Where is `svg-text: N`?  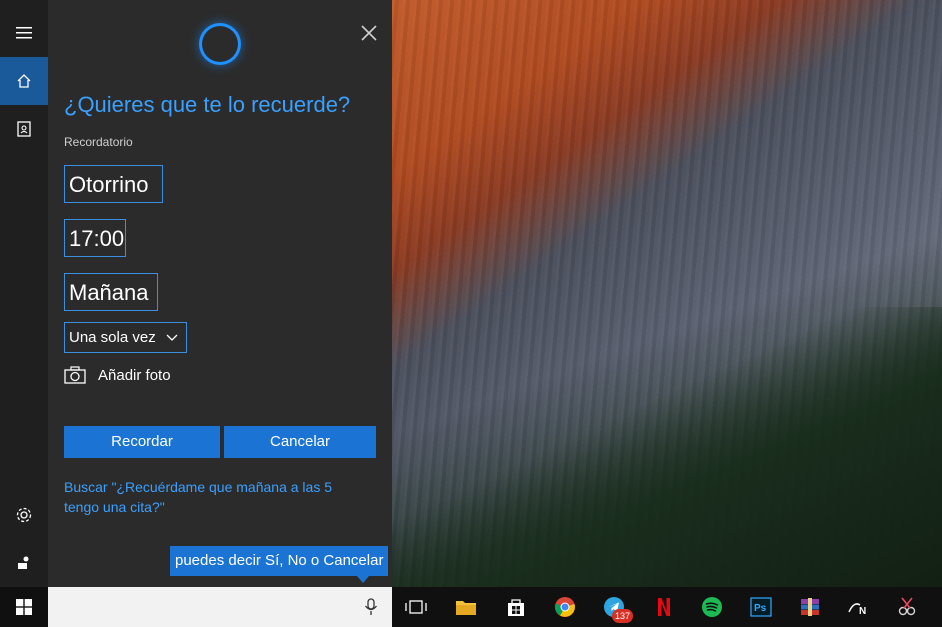
svg-text: N is located at coordinates (862, 610).